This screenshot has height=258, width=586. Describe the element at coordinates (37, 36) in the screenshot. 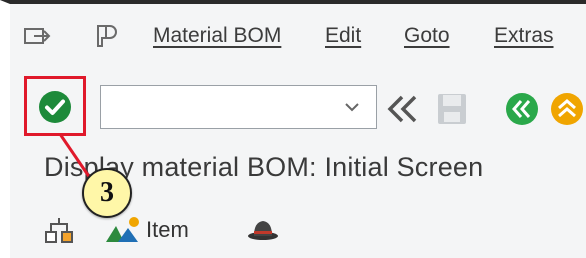

I see `menu-exit-icon` at that location.